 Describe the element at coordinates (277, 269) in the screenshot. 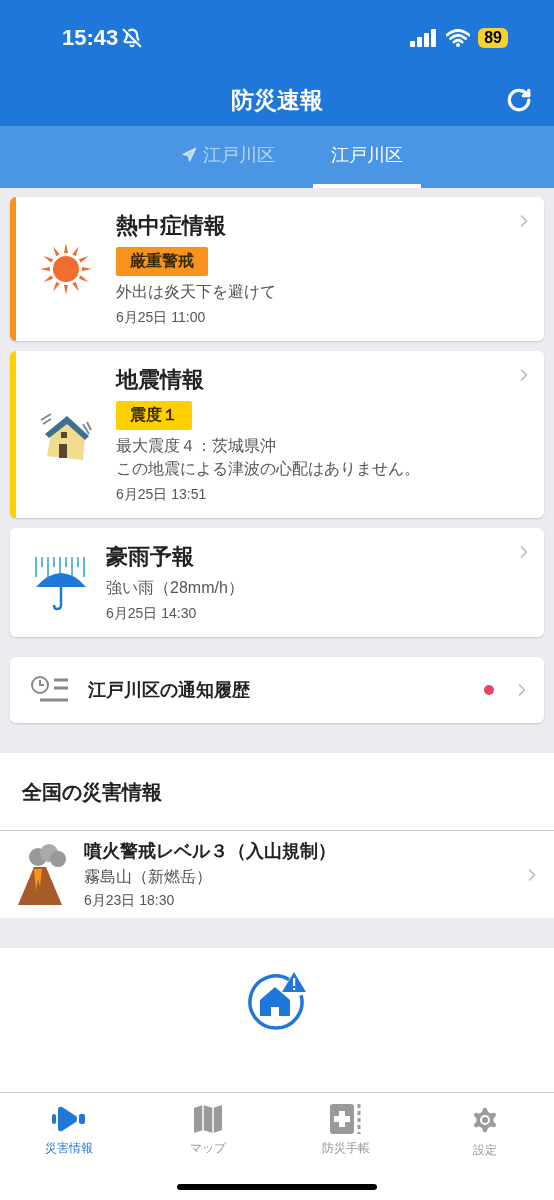

I see `alert-card: 熱中症情報 厳重警戒 外出は炎天下を避けて 6月25日 11:00` at that location.